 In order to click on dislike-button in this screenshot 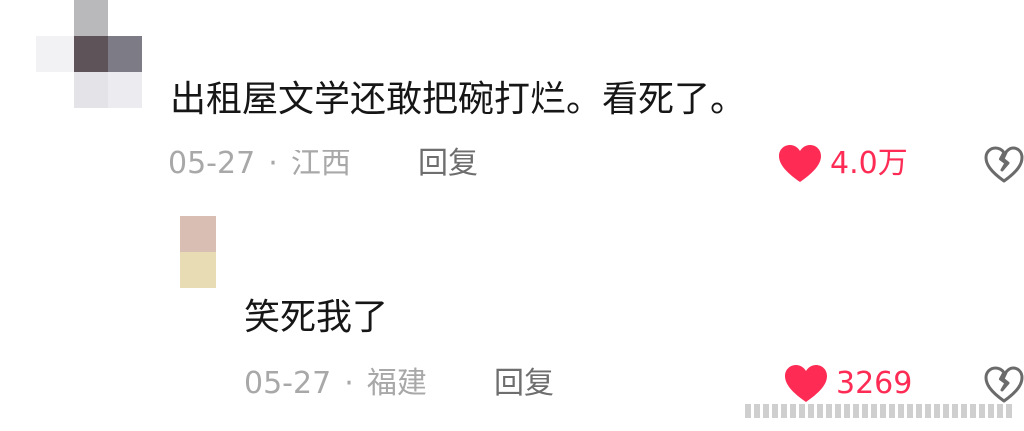, I will do `click(1004, 165)`.